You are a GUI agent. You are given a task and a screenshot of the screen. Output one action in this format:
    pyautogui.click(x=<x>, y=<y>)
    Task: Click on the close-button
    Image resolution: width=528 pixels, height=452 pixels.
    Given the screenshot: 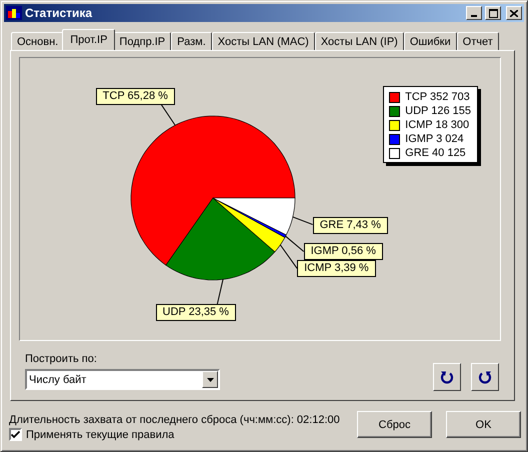 What is the action you would take?
    pyautogui.click(x=514, y=13)
    